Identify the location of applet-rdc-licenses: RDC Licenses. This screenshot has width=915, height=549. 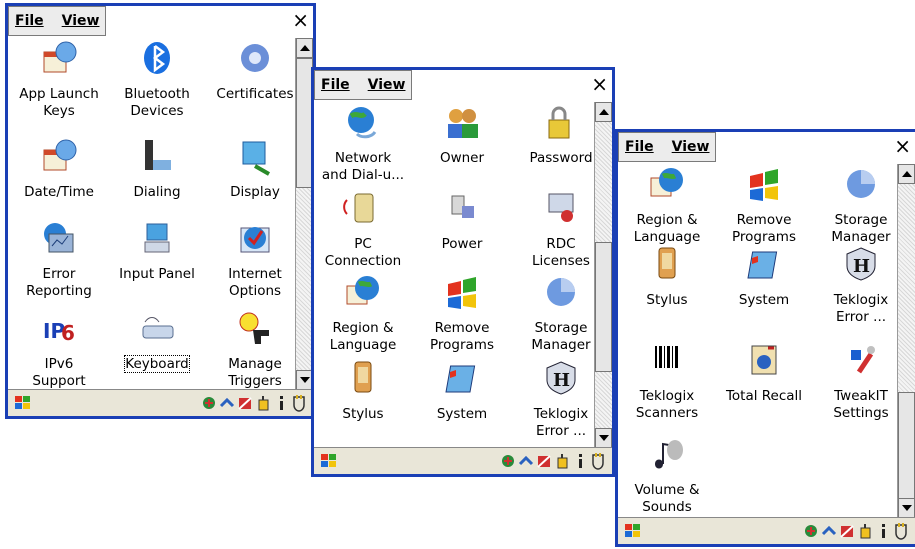
(553, 229).